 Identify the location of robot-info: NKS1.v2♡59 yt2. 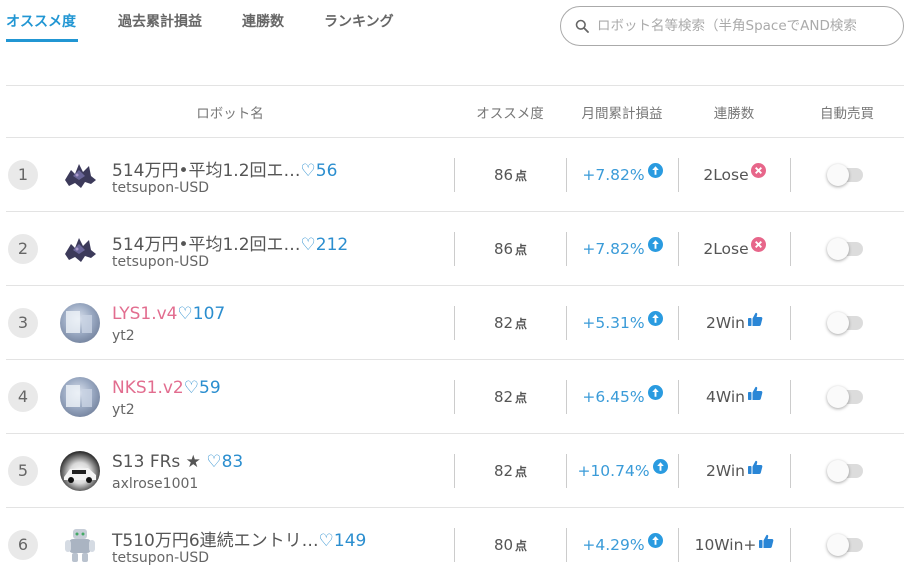
(279, 397).